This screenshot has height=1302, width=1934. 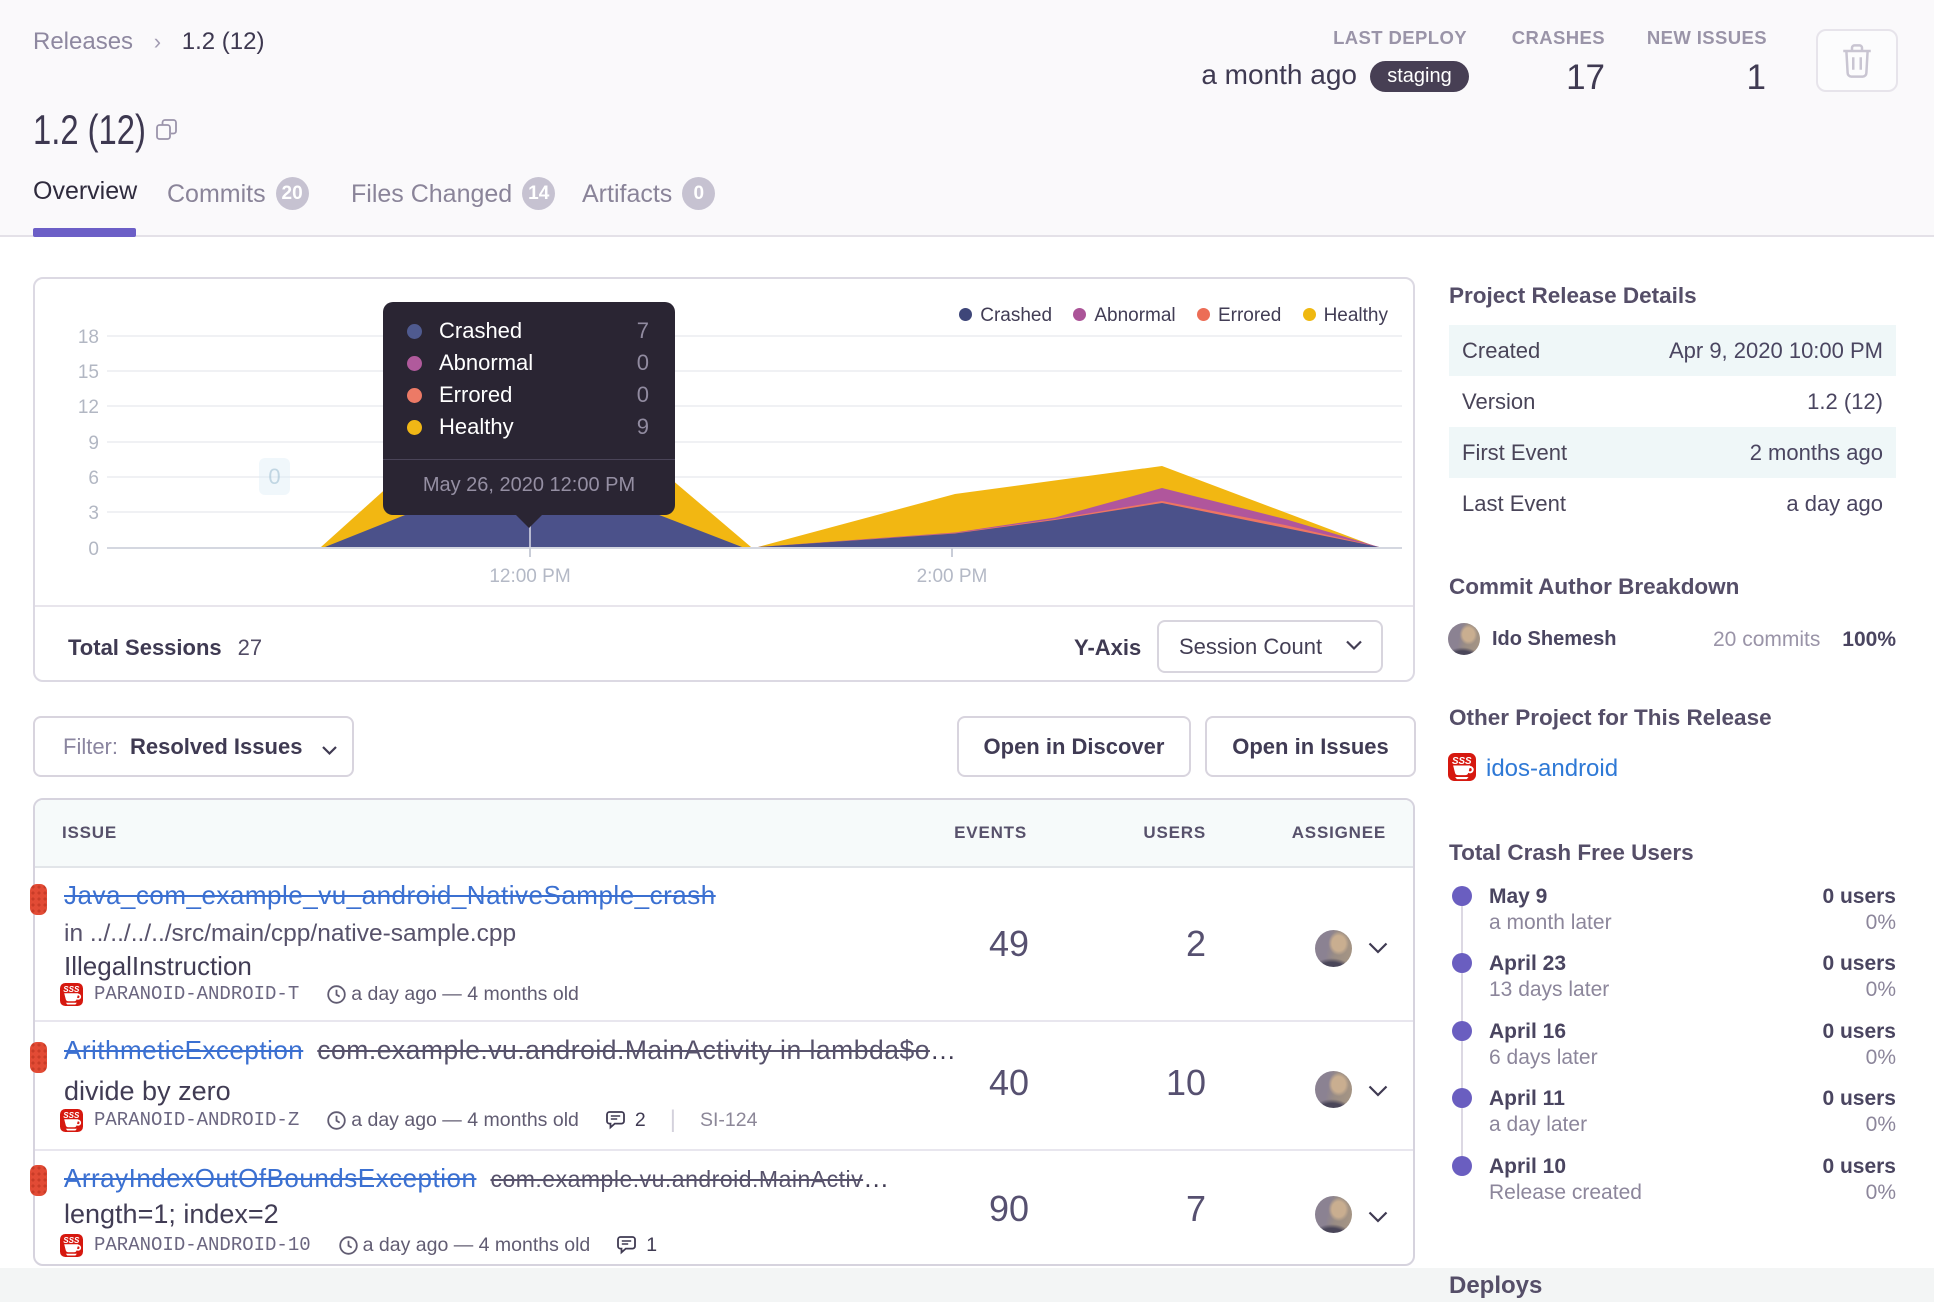 I want to click on svg-text: 2:00 PM, so click(x=952, y=576).